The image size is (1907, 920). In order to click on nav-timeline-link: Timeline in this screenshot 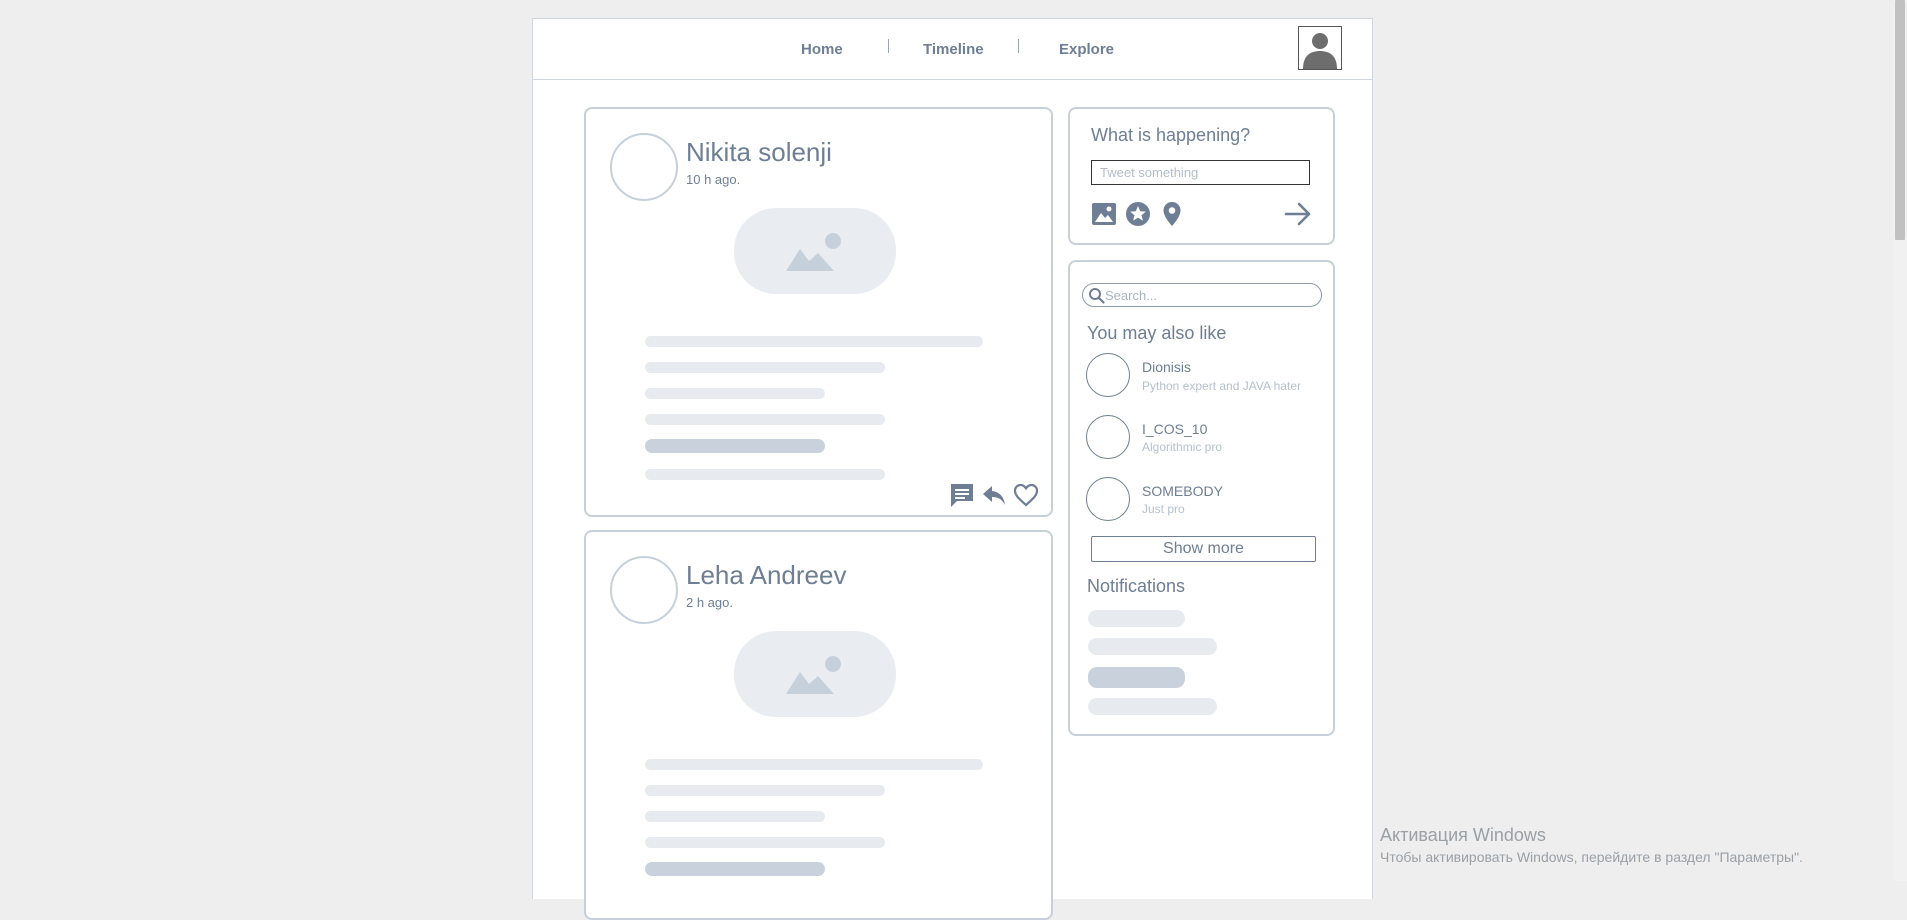, I will do `click(953, 49)`.